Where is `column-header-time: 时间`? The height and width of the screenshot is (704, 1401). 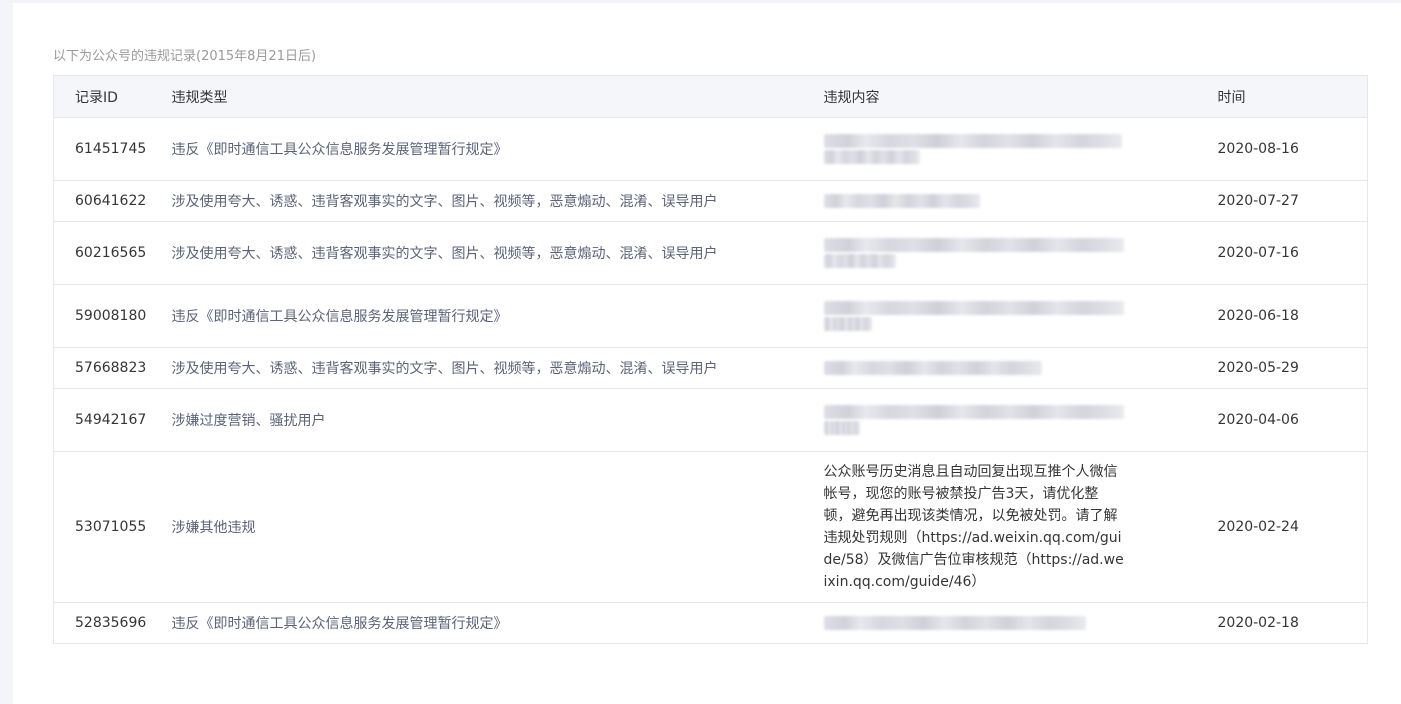
column-header-time: 时间 is located at coordinates (1292, 96).